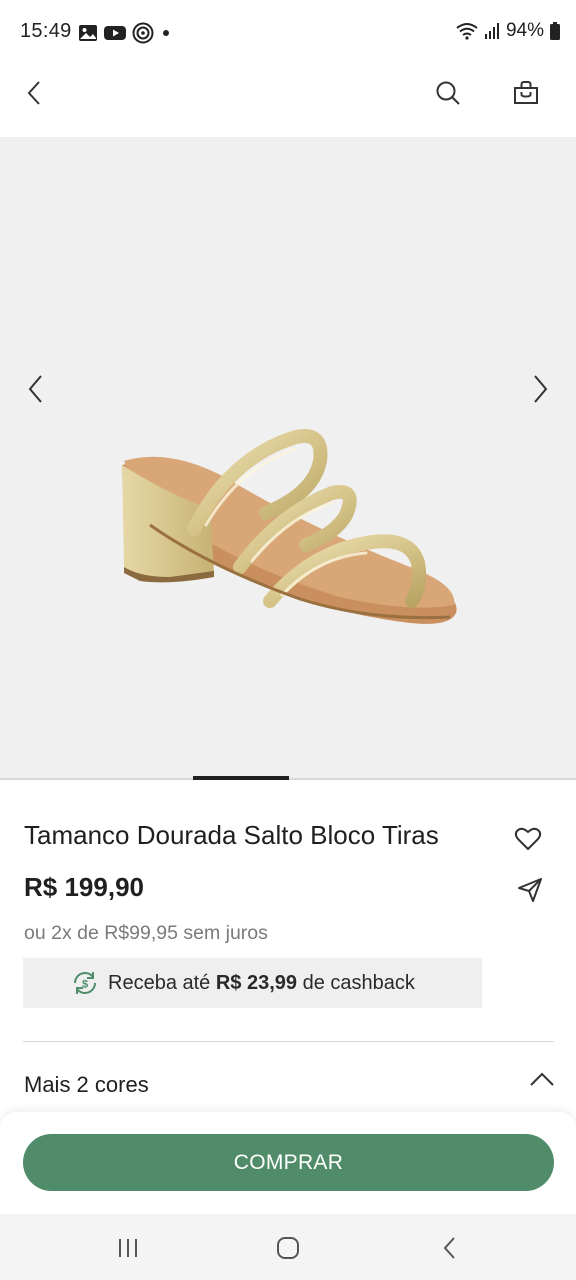 This screenshot has height=1280, width=576. What do you see at coordinates (467, 31) in the screenshot?
I see `wifi-icon` at bounding box center [467, 31].